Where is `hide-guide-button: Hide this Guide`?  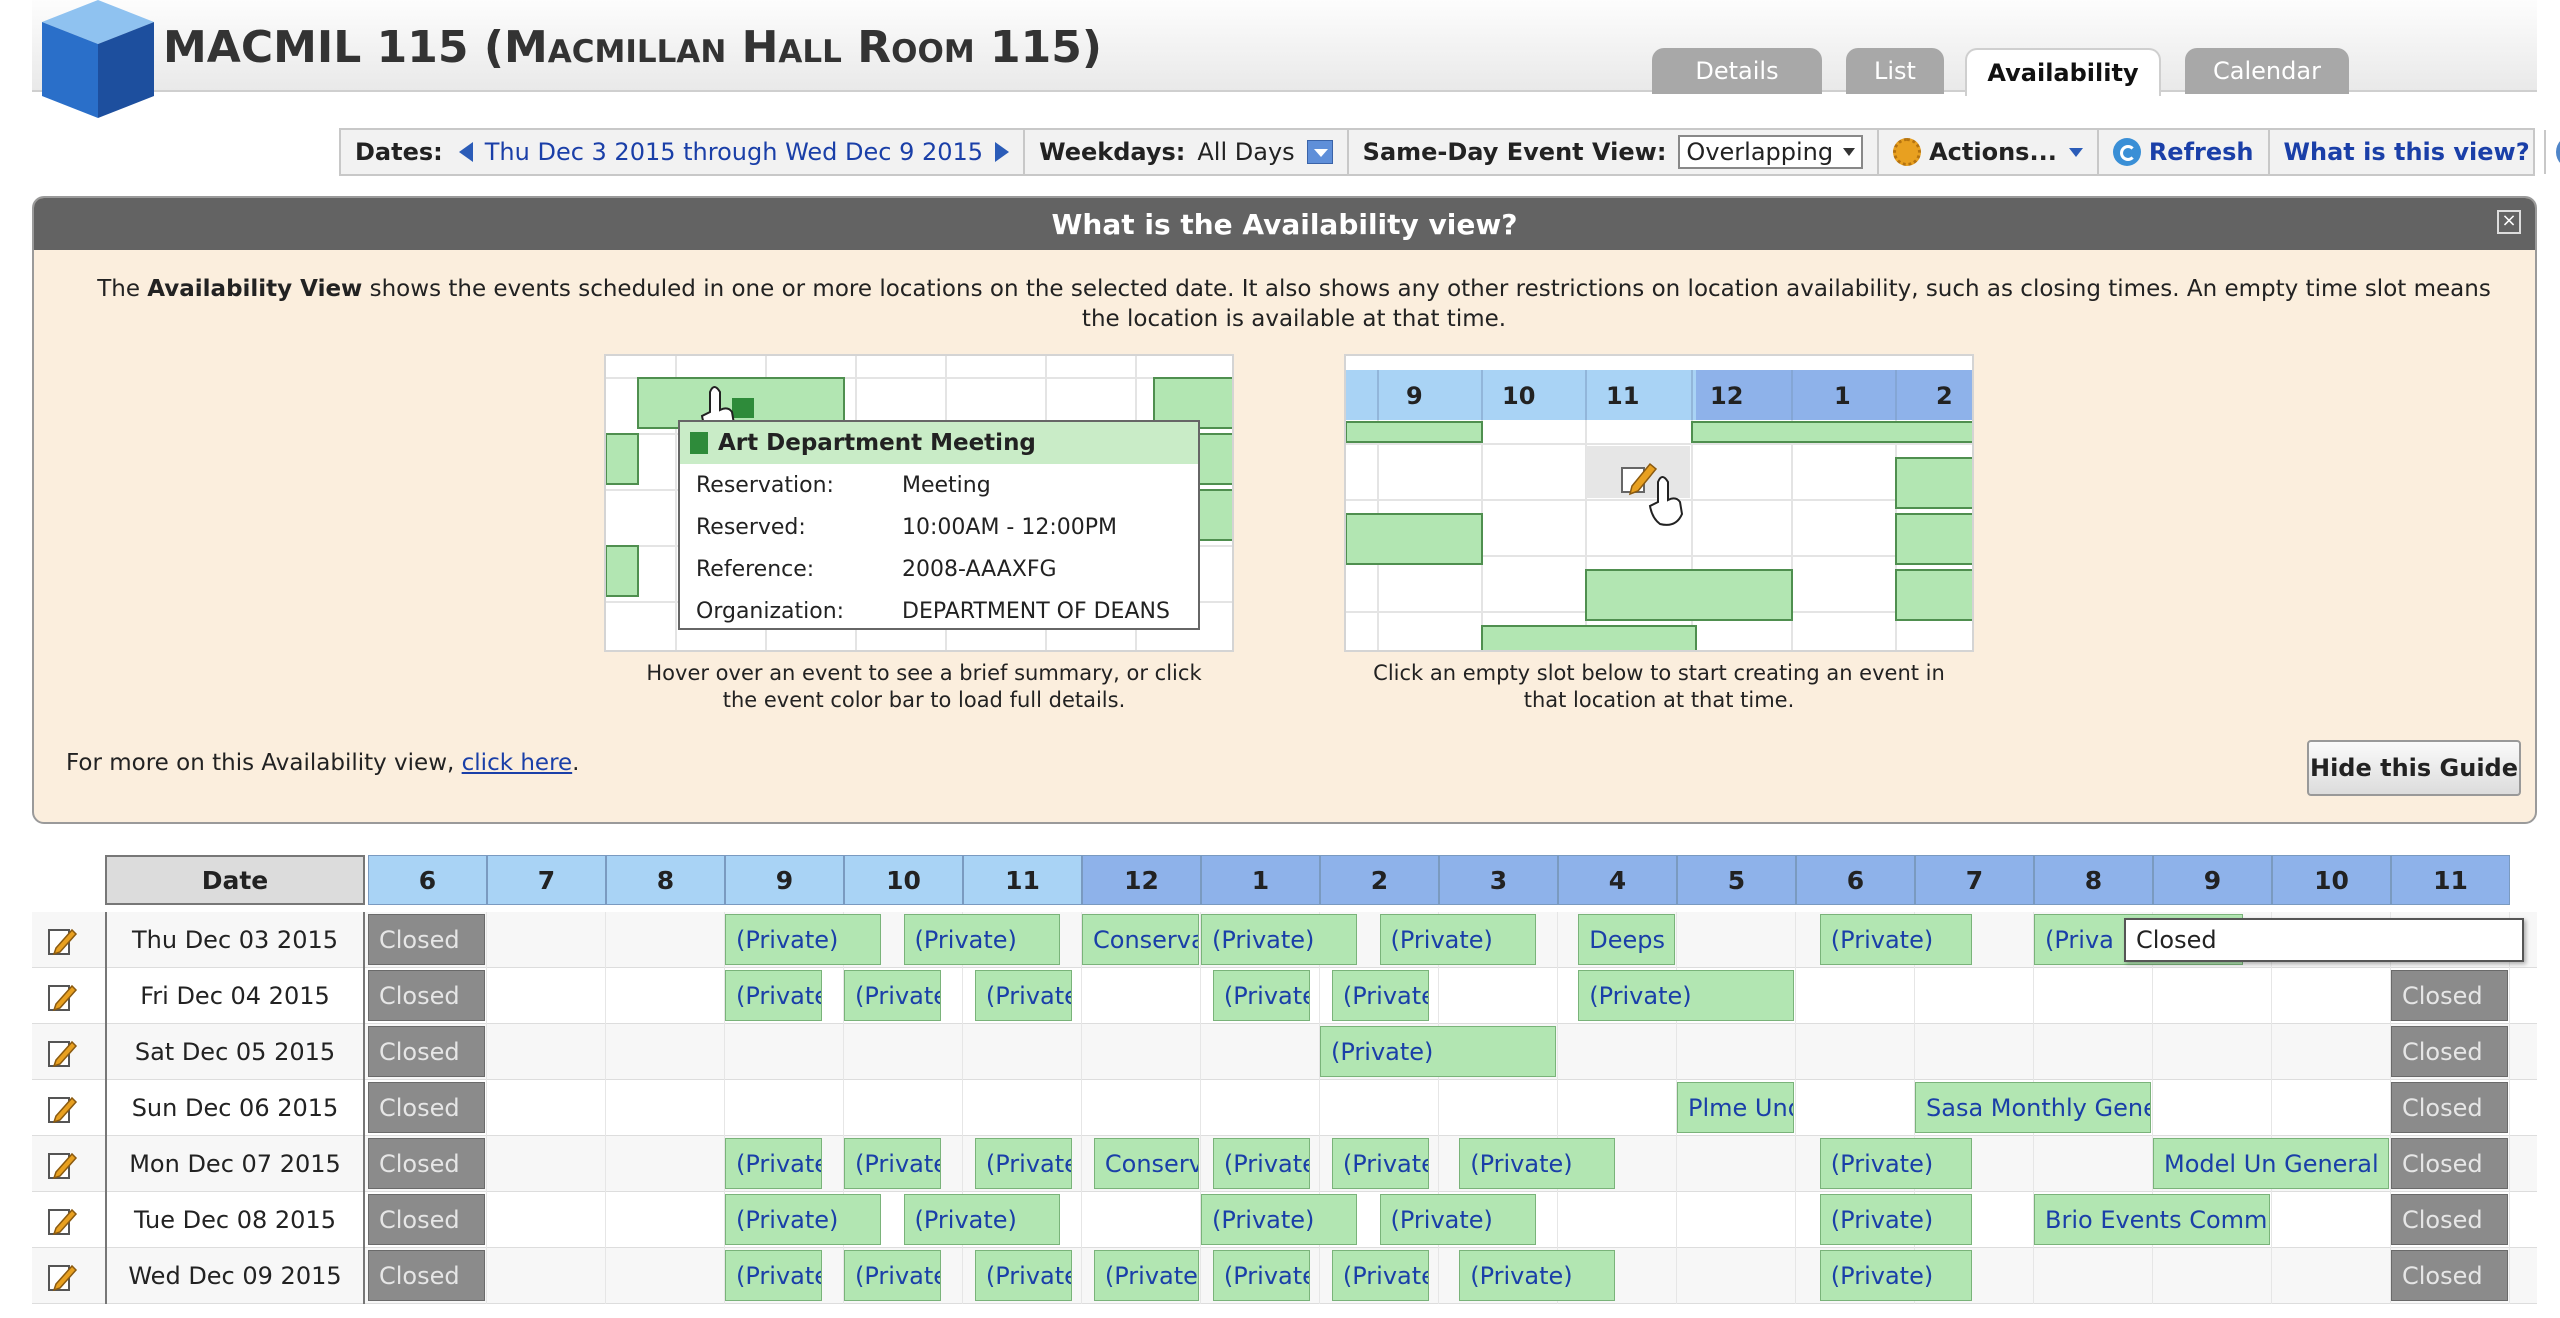 hide-guide-button: Hide this Guide is located at coordinates (2414, 768).